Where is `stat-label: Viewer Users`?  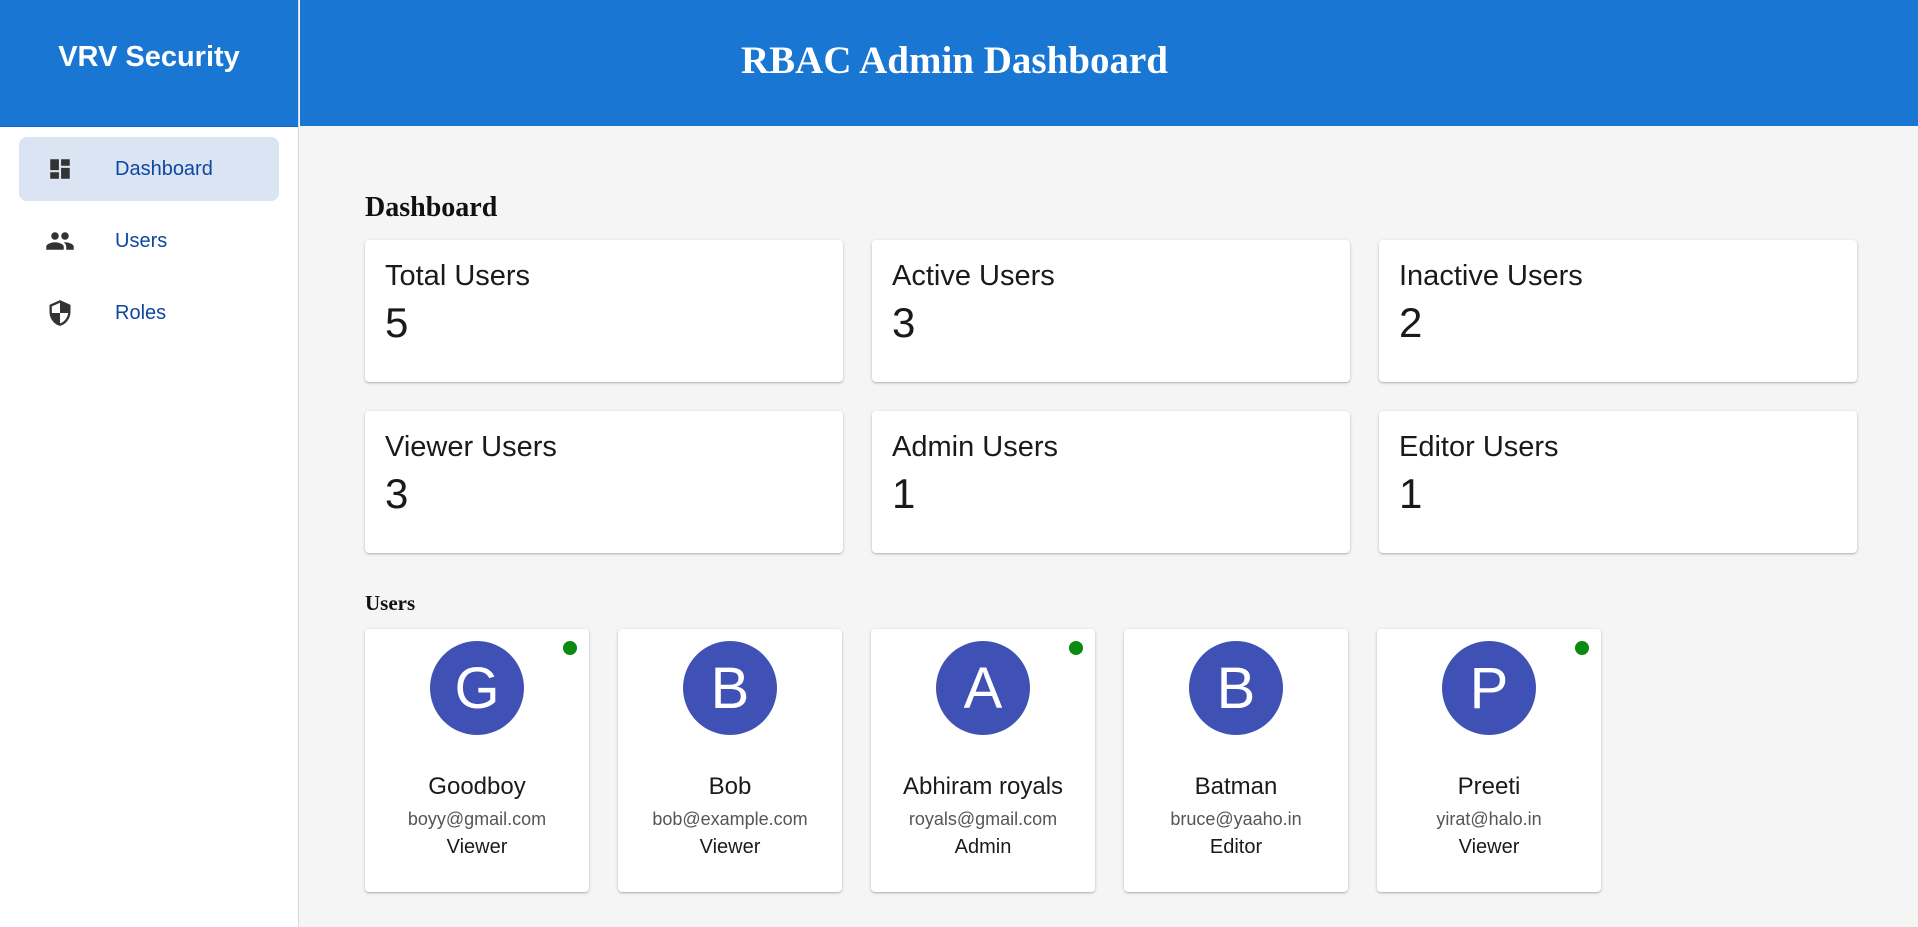 stat-label: Viewer Users is located at coordinates (471, 447).